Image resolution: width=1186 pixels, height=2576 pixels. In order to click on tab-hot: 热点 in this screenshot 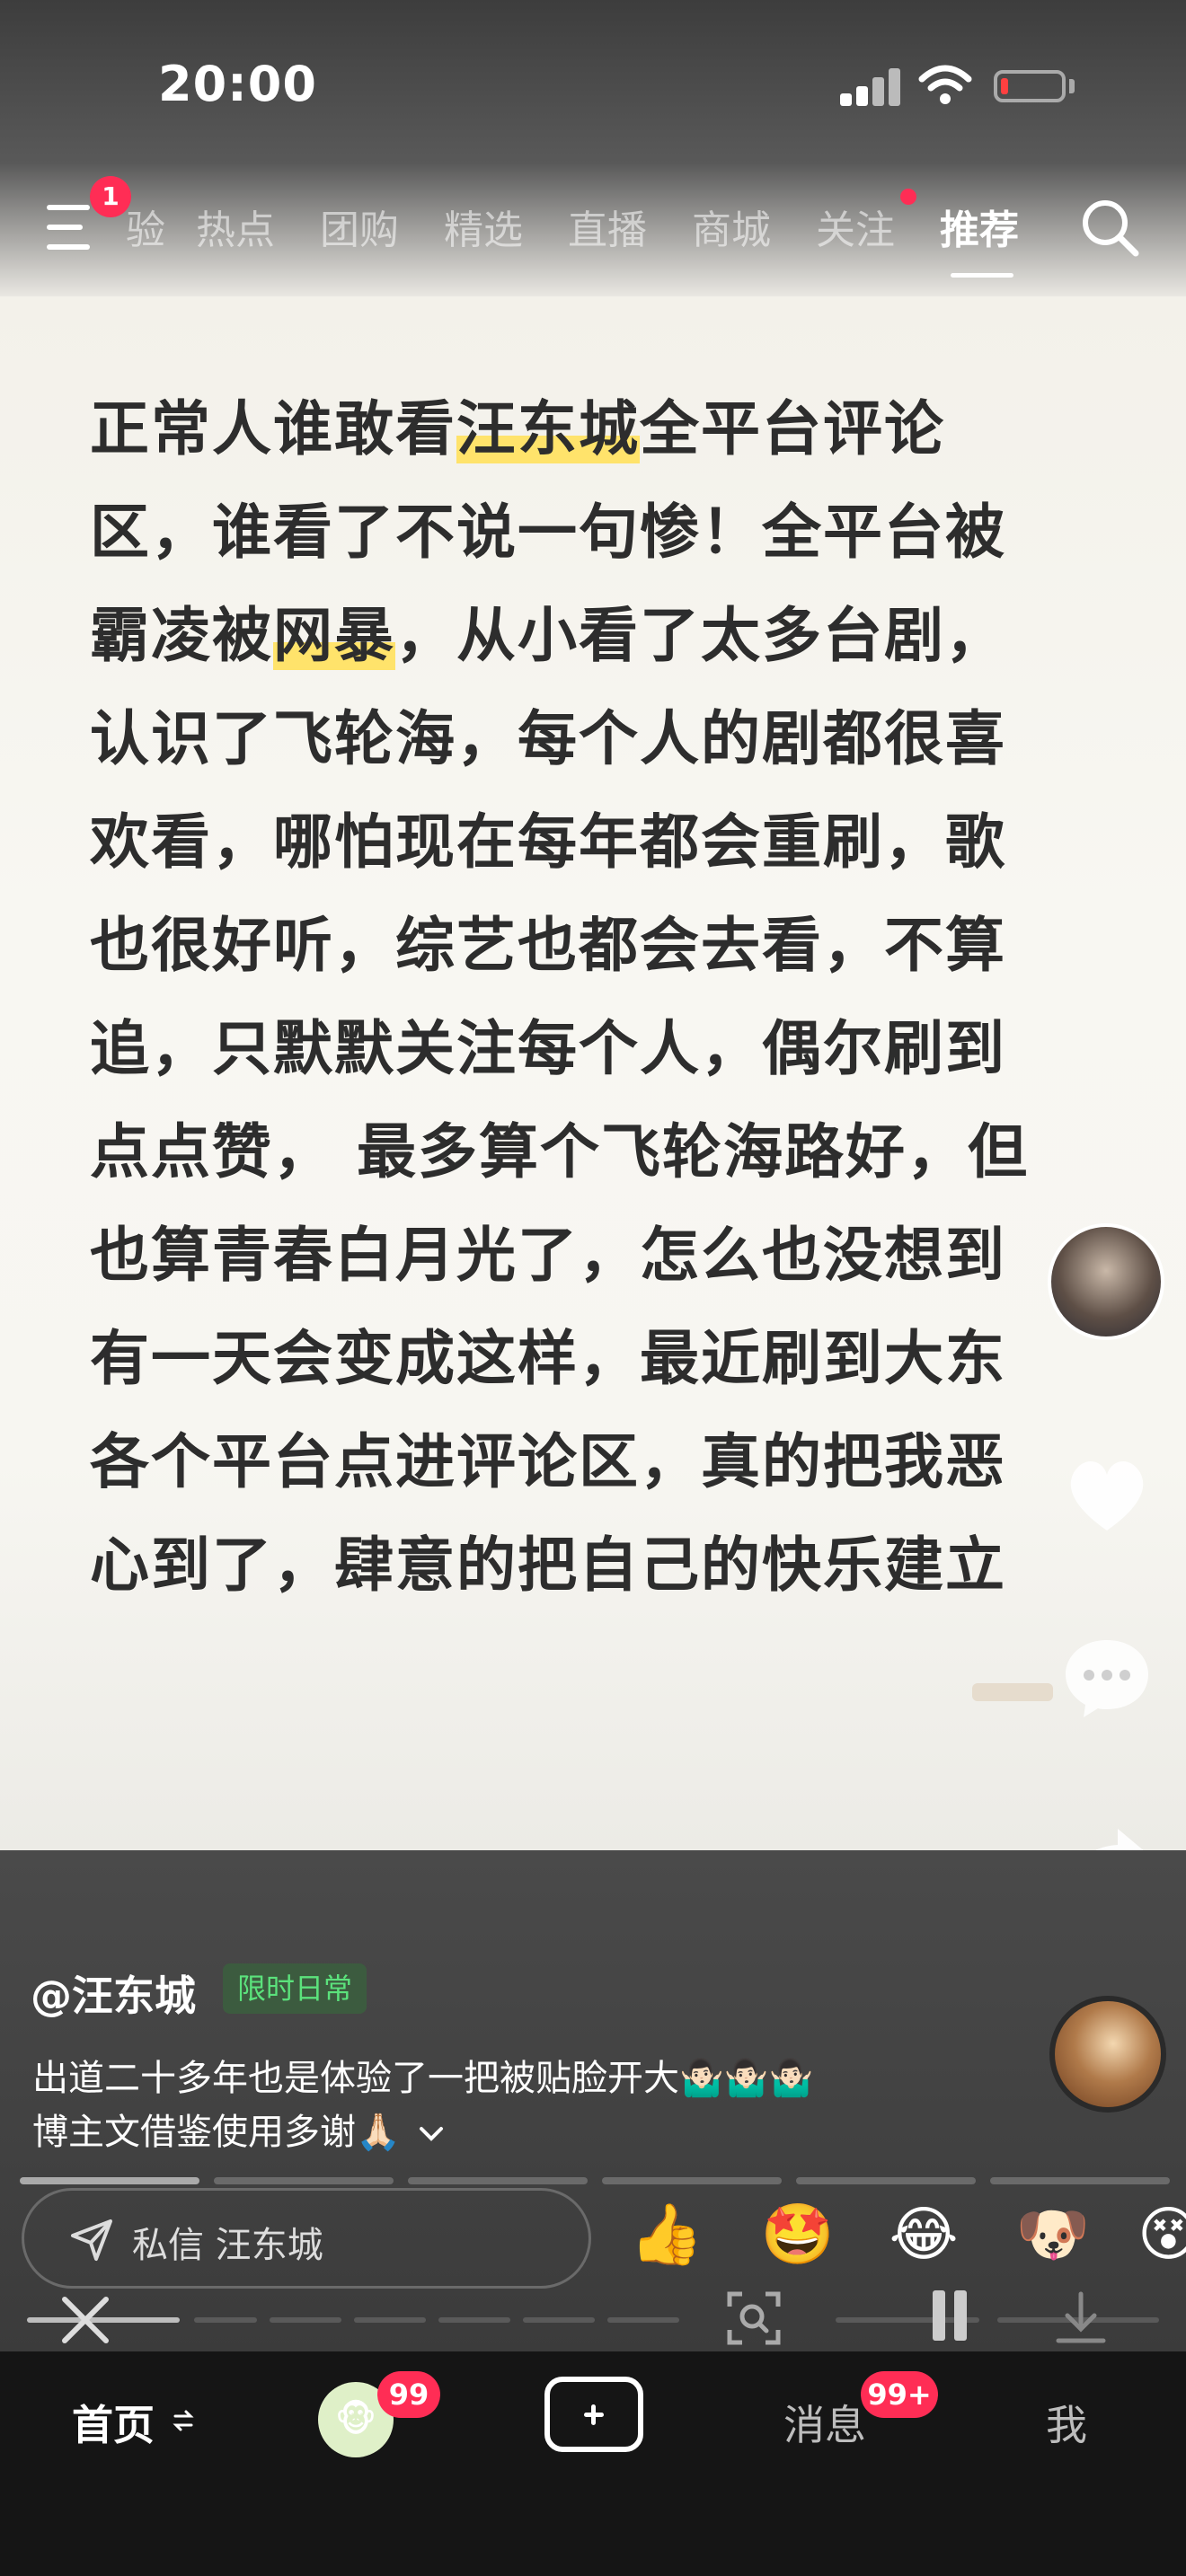, I will do `click(235, 226)`.